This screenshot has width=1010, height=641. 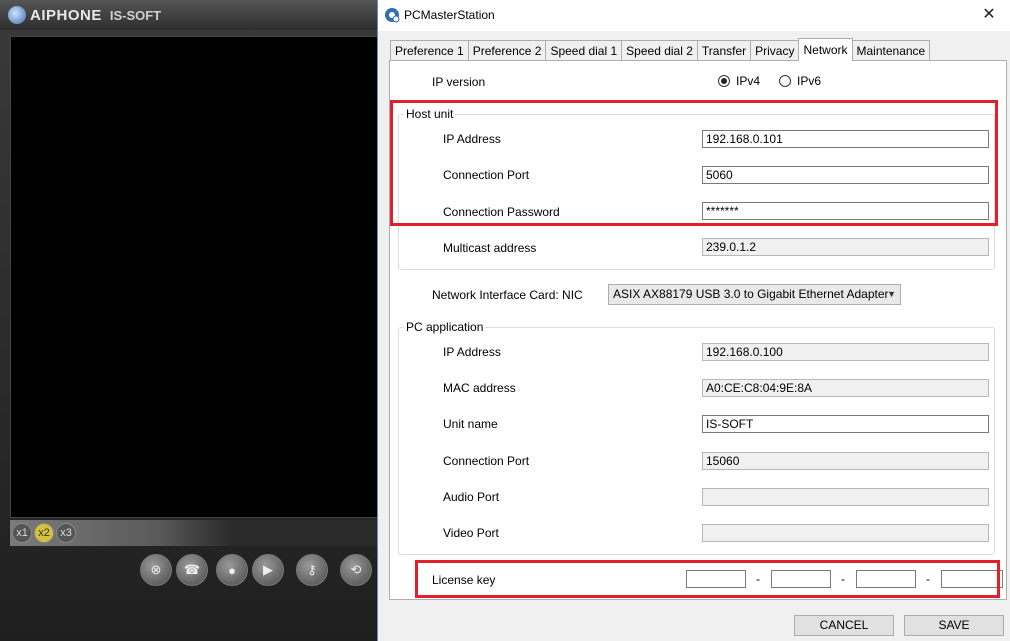 I want to click on door-release-key-icon: ⚷, so click(x=312, y=570).